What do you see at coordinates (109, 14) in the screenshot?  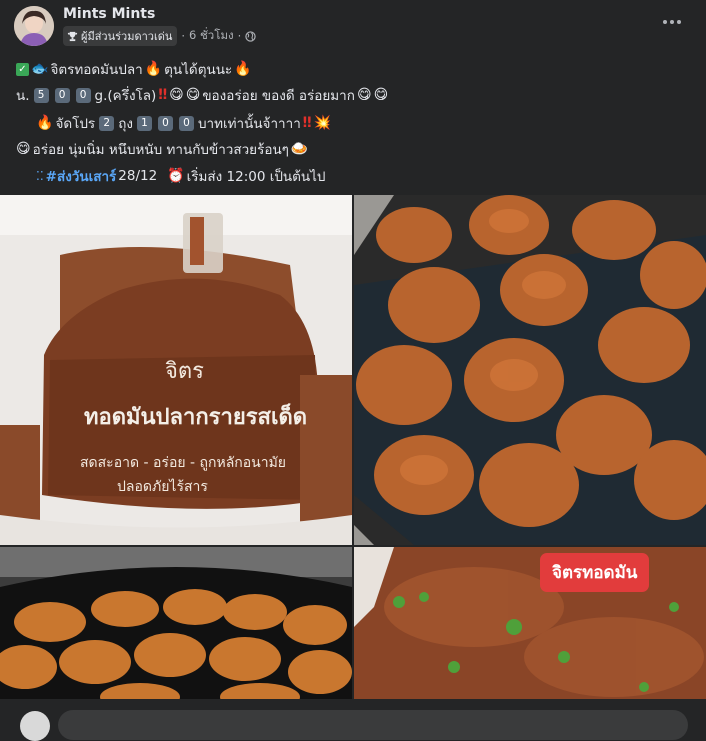 I see `author-name: Mints Mints` at bounding box center [109, 14].